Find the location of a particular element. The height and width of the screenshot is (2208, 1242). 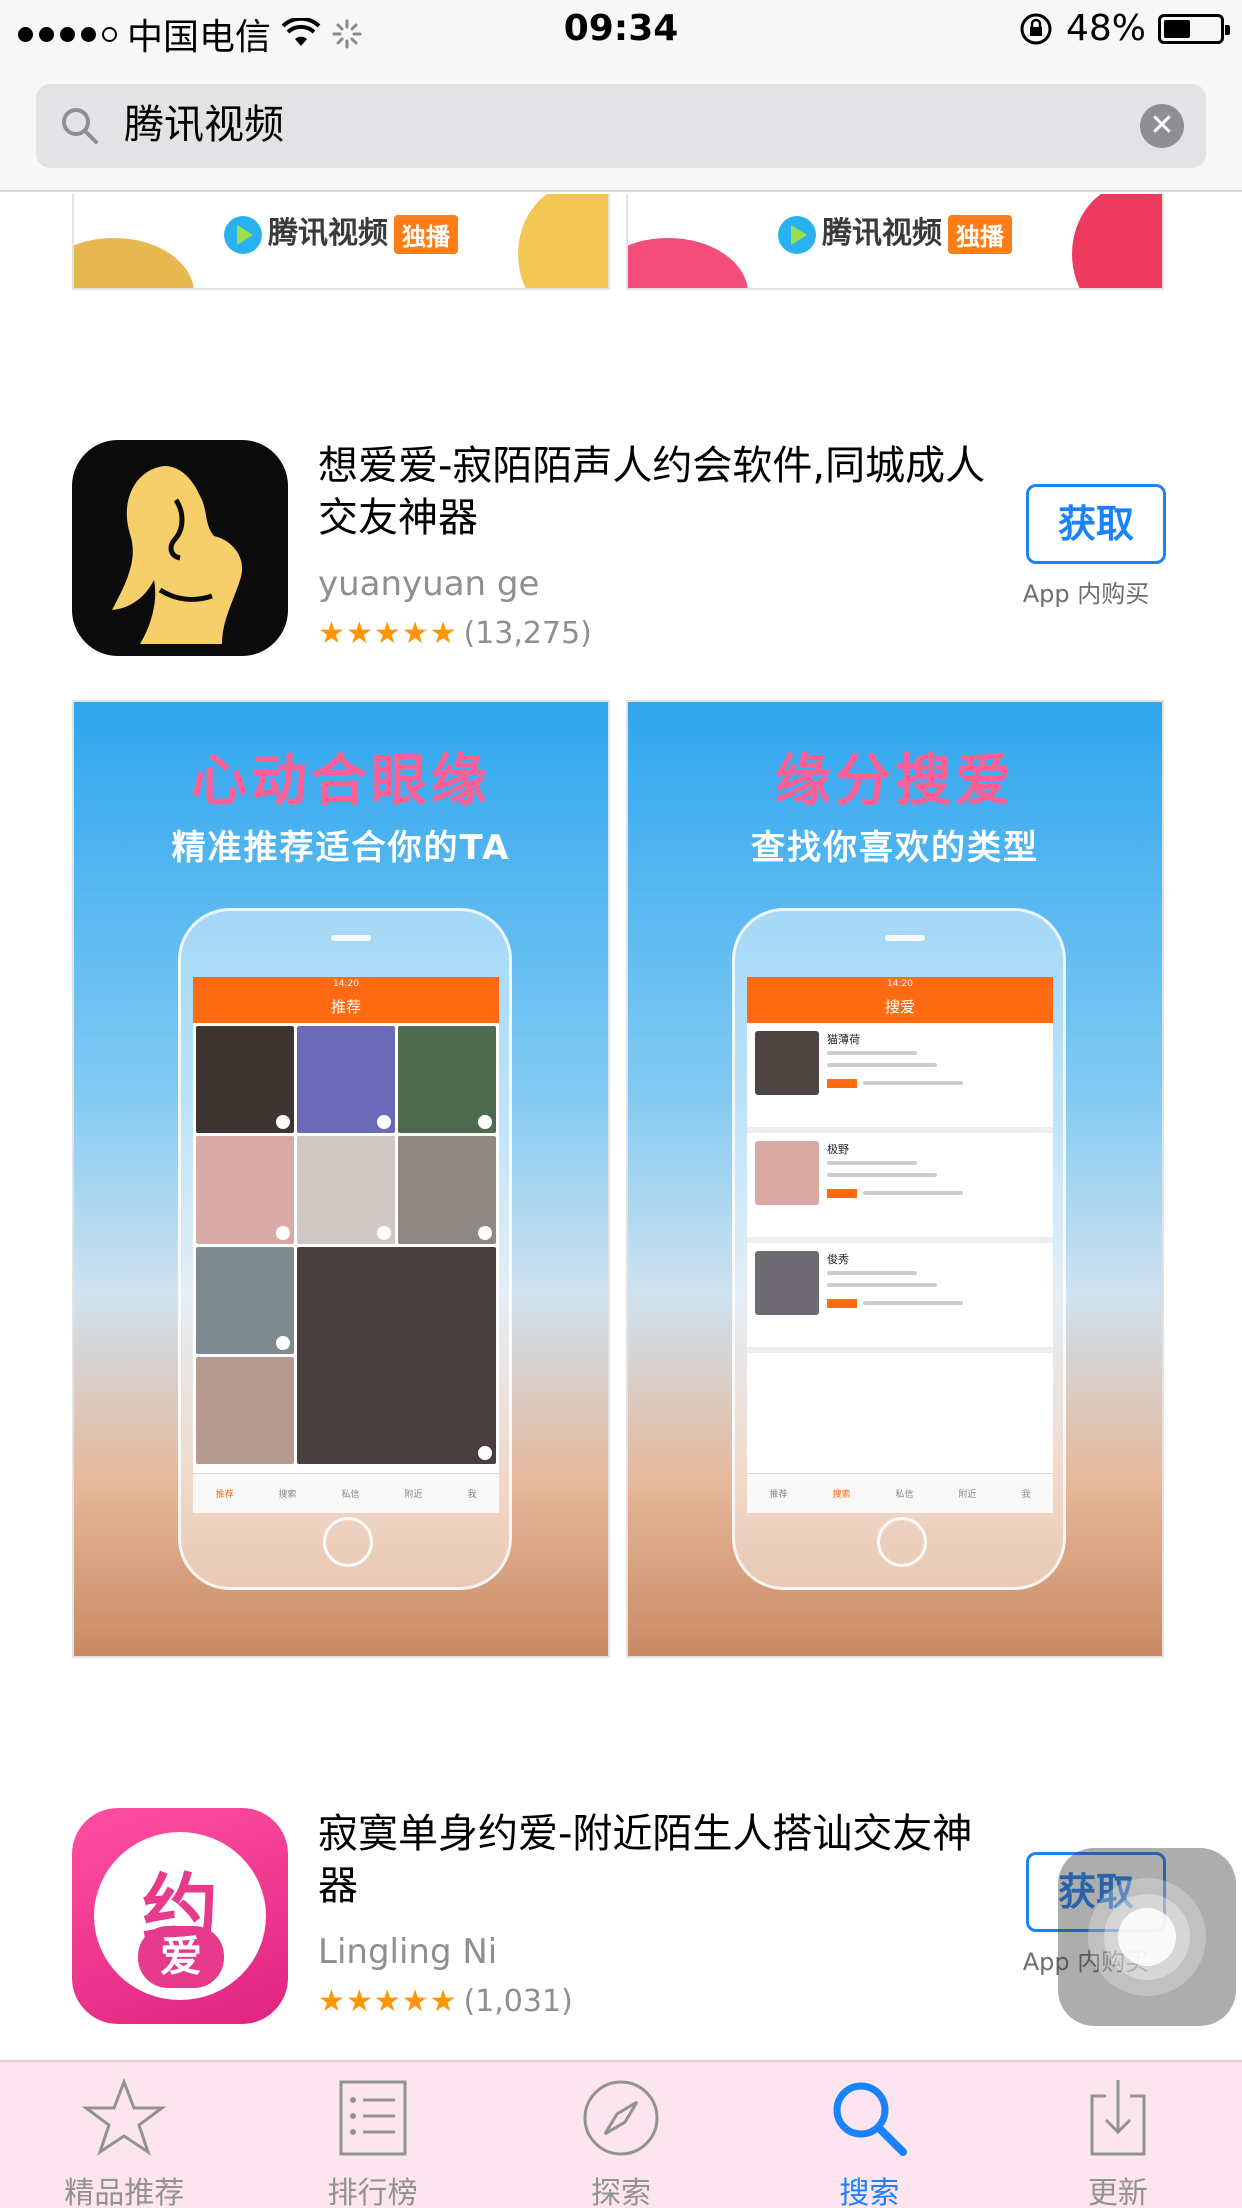

battery-icon is located at coordinates (1194, 28).